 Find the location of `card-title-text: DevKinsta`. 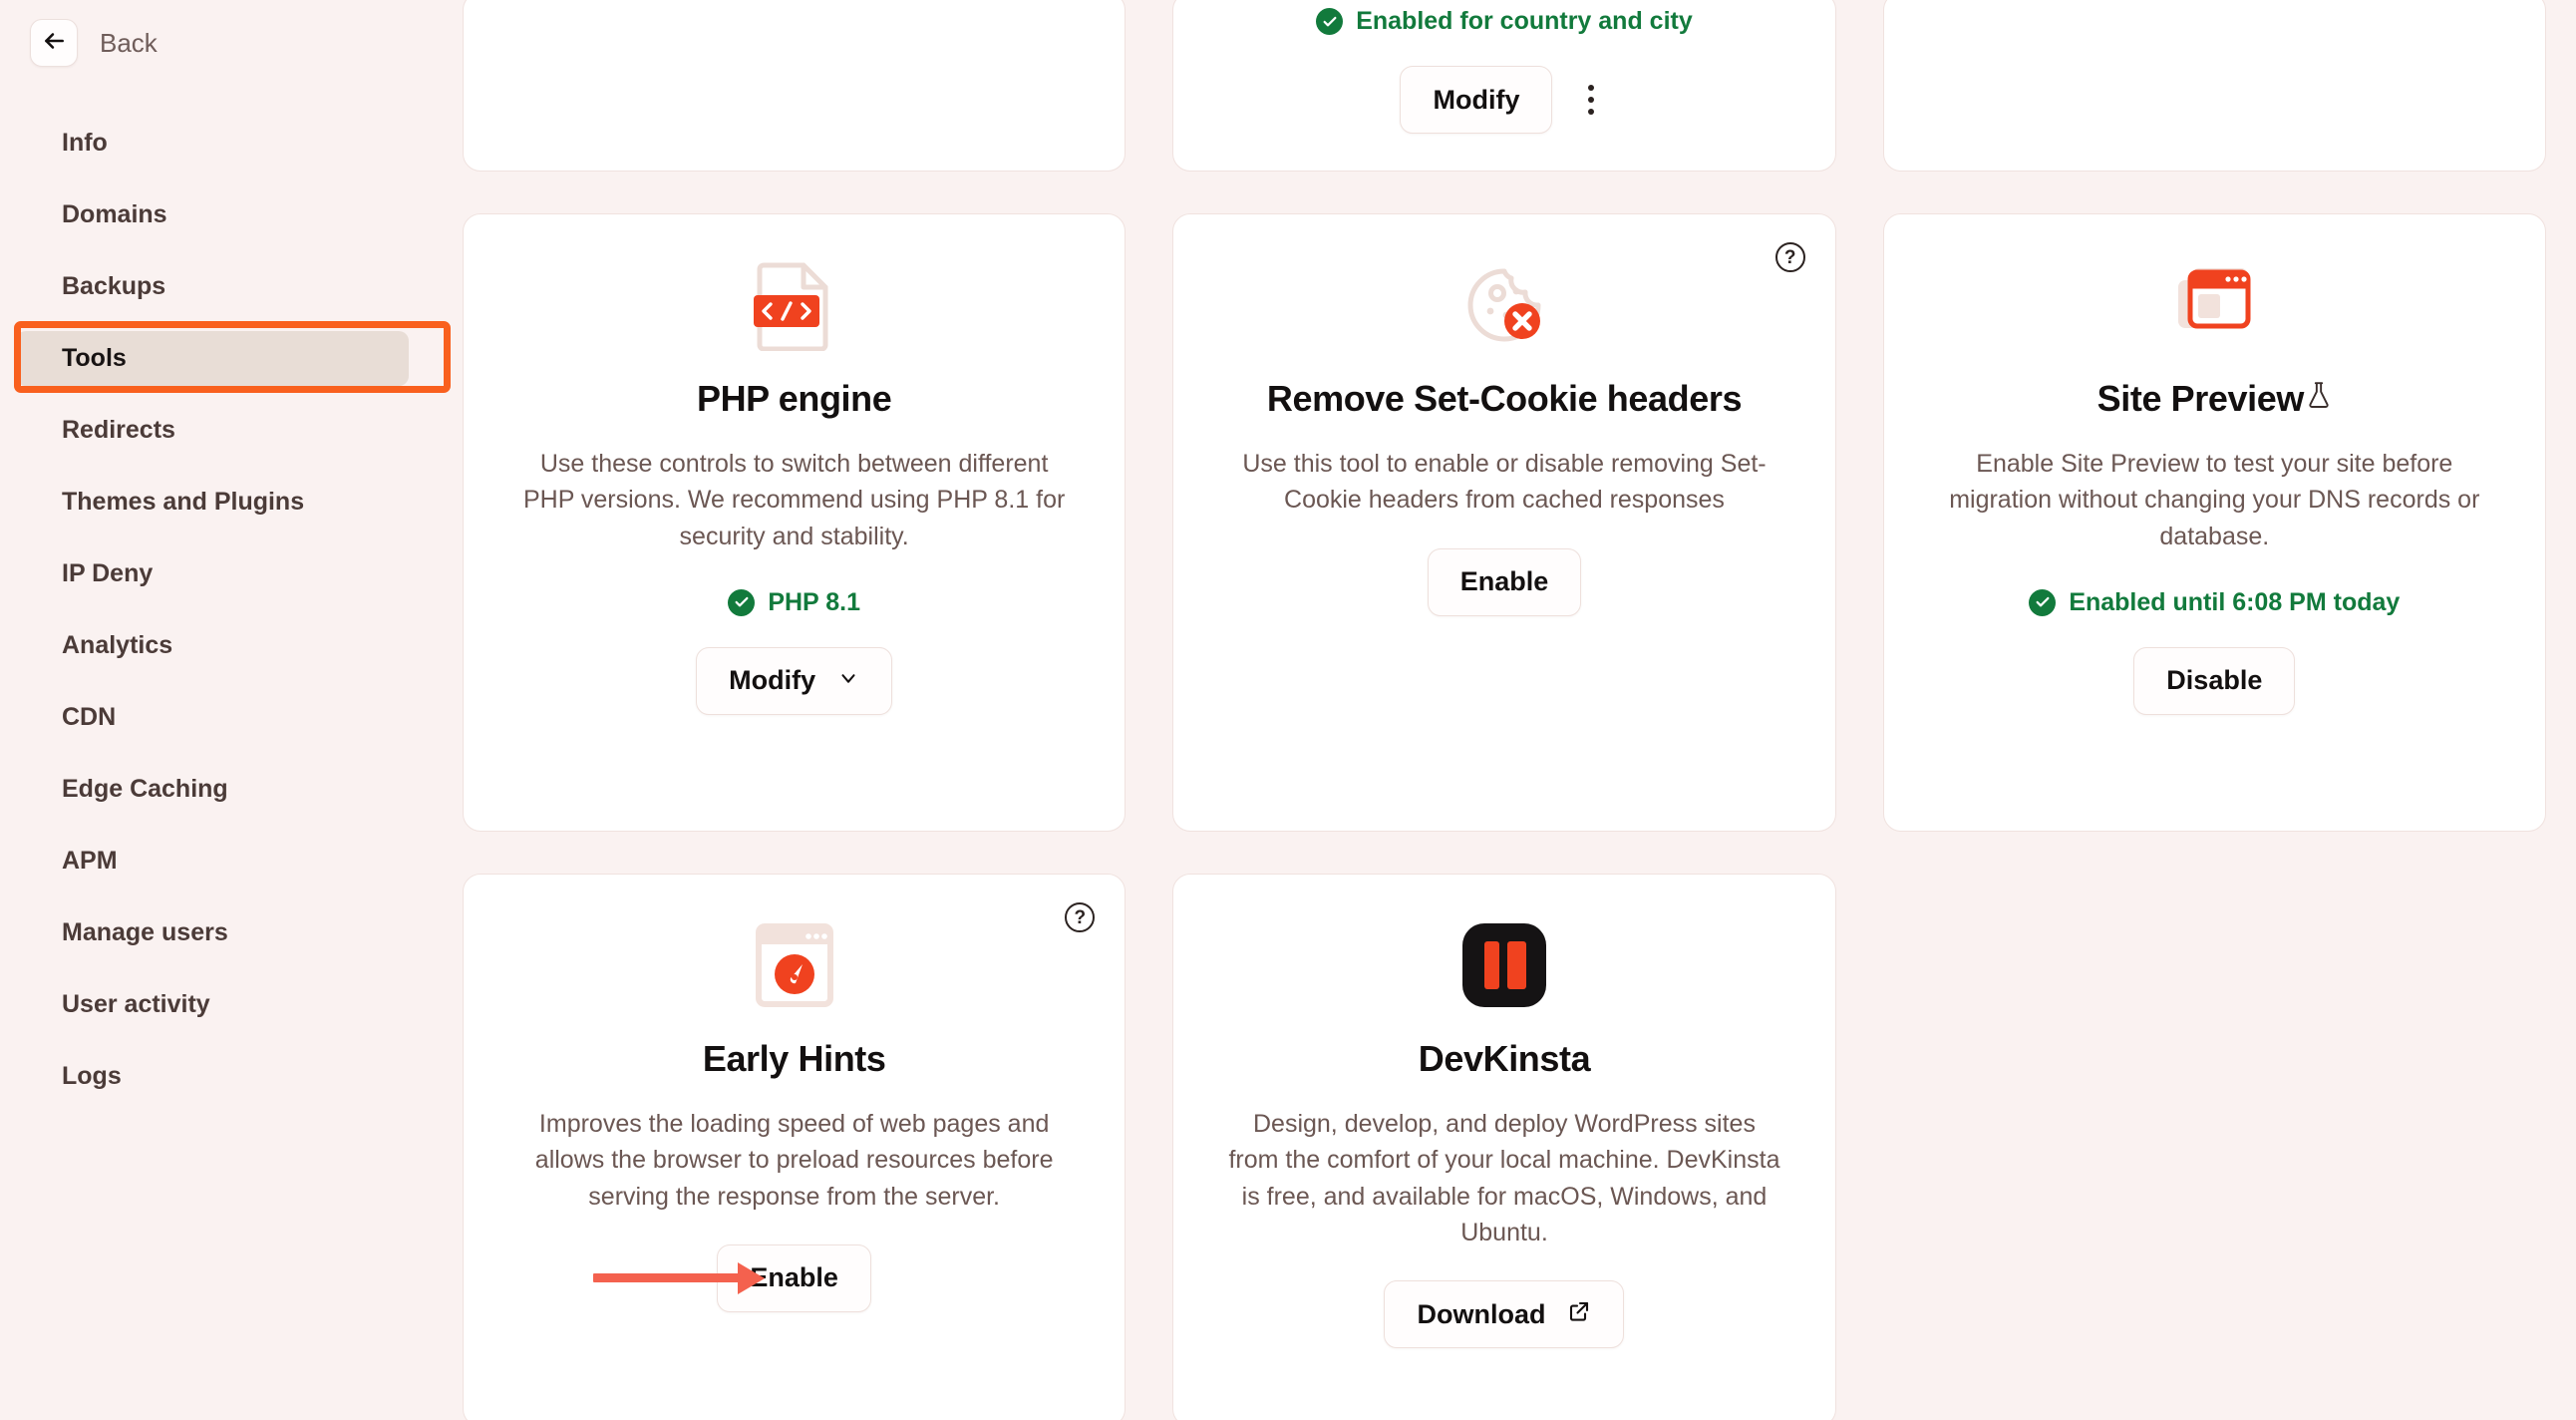

card-title-text: DevKinsta is located at coordinates (1504, 1058).